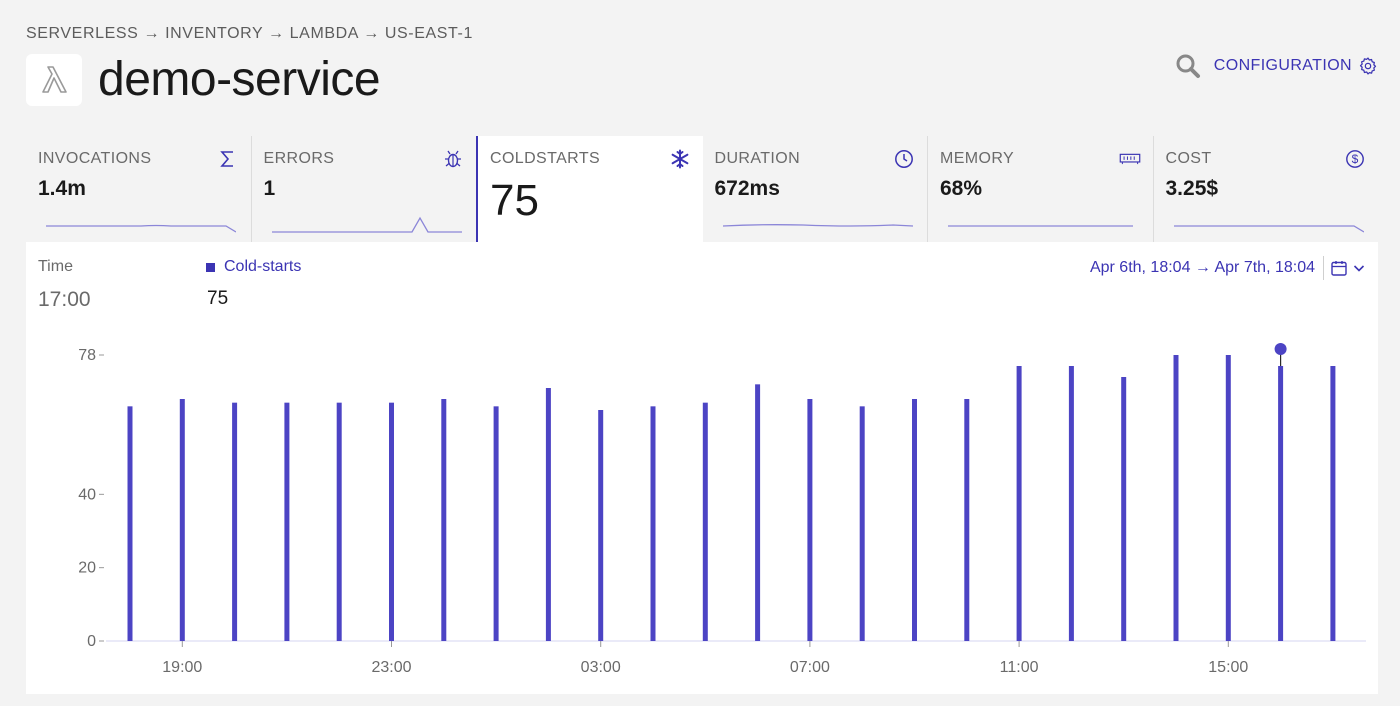  Describe the element at coordinates (1019, 667) in the screenshot. I see `x-tick-label: 11:00` at that location.